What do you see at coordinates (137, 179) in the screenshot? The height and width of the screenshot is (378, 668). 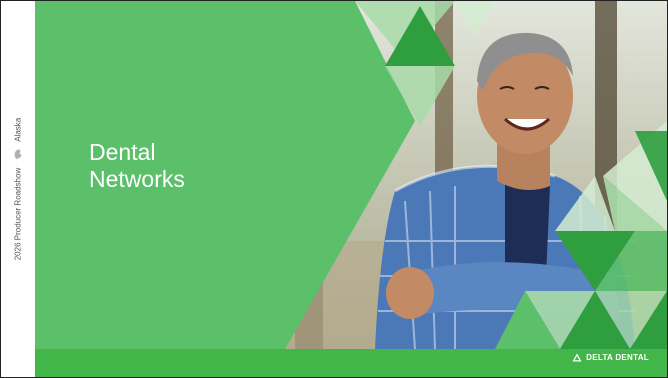 I see `title-line-2: Networks` at bounding box center [137, 179].